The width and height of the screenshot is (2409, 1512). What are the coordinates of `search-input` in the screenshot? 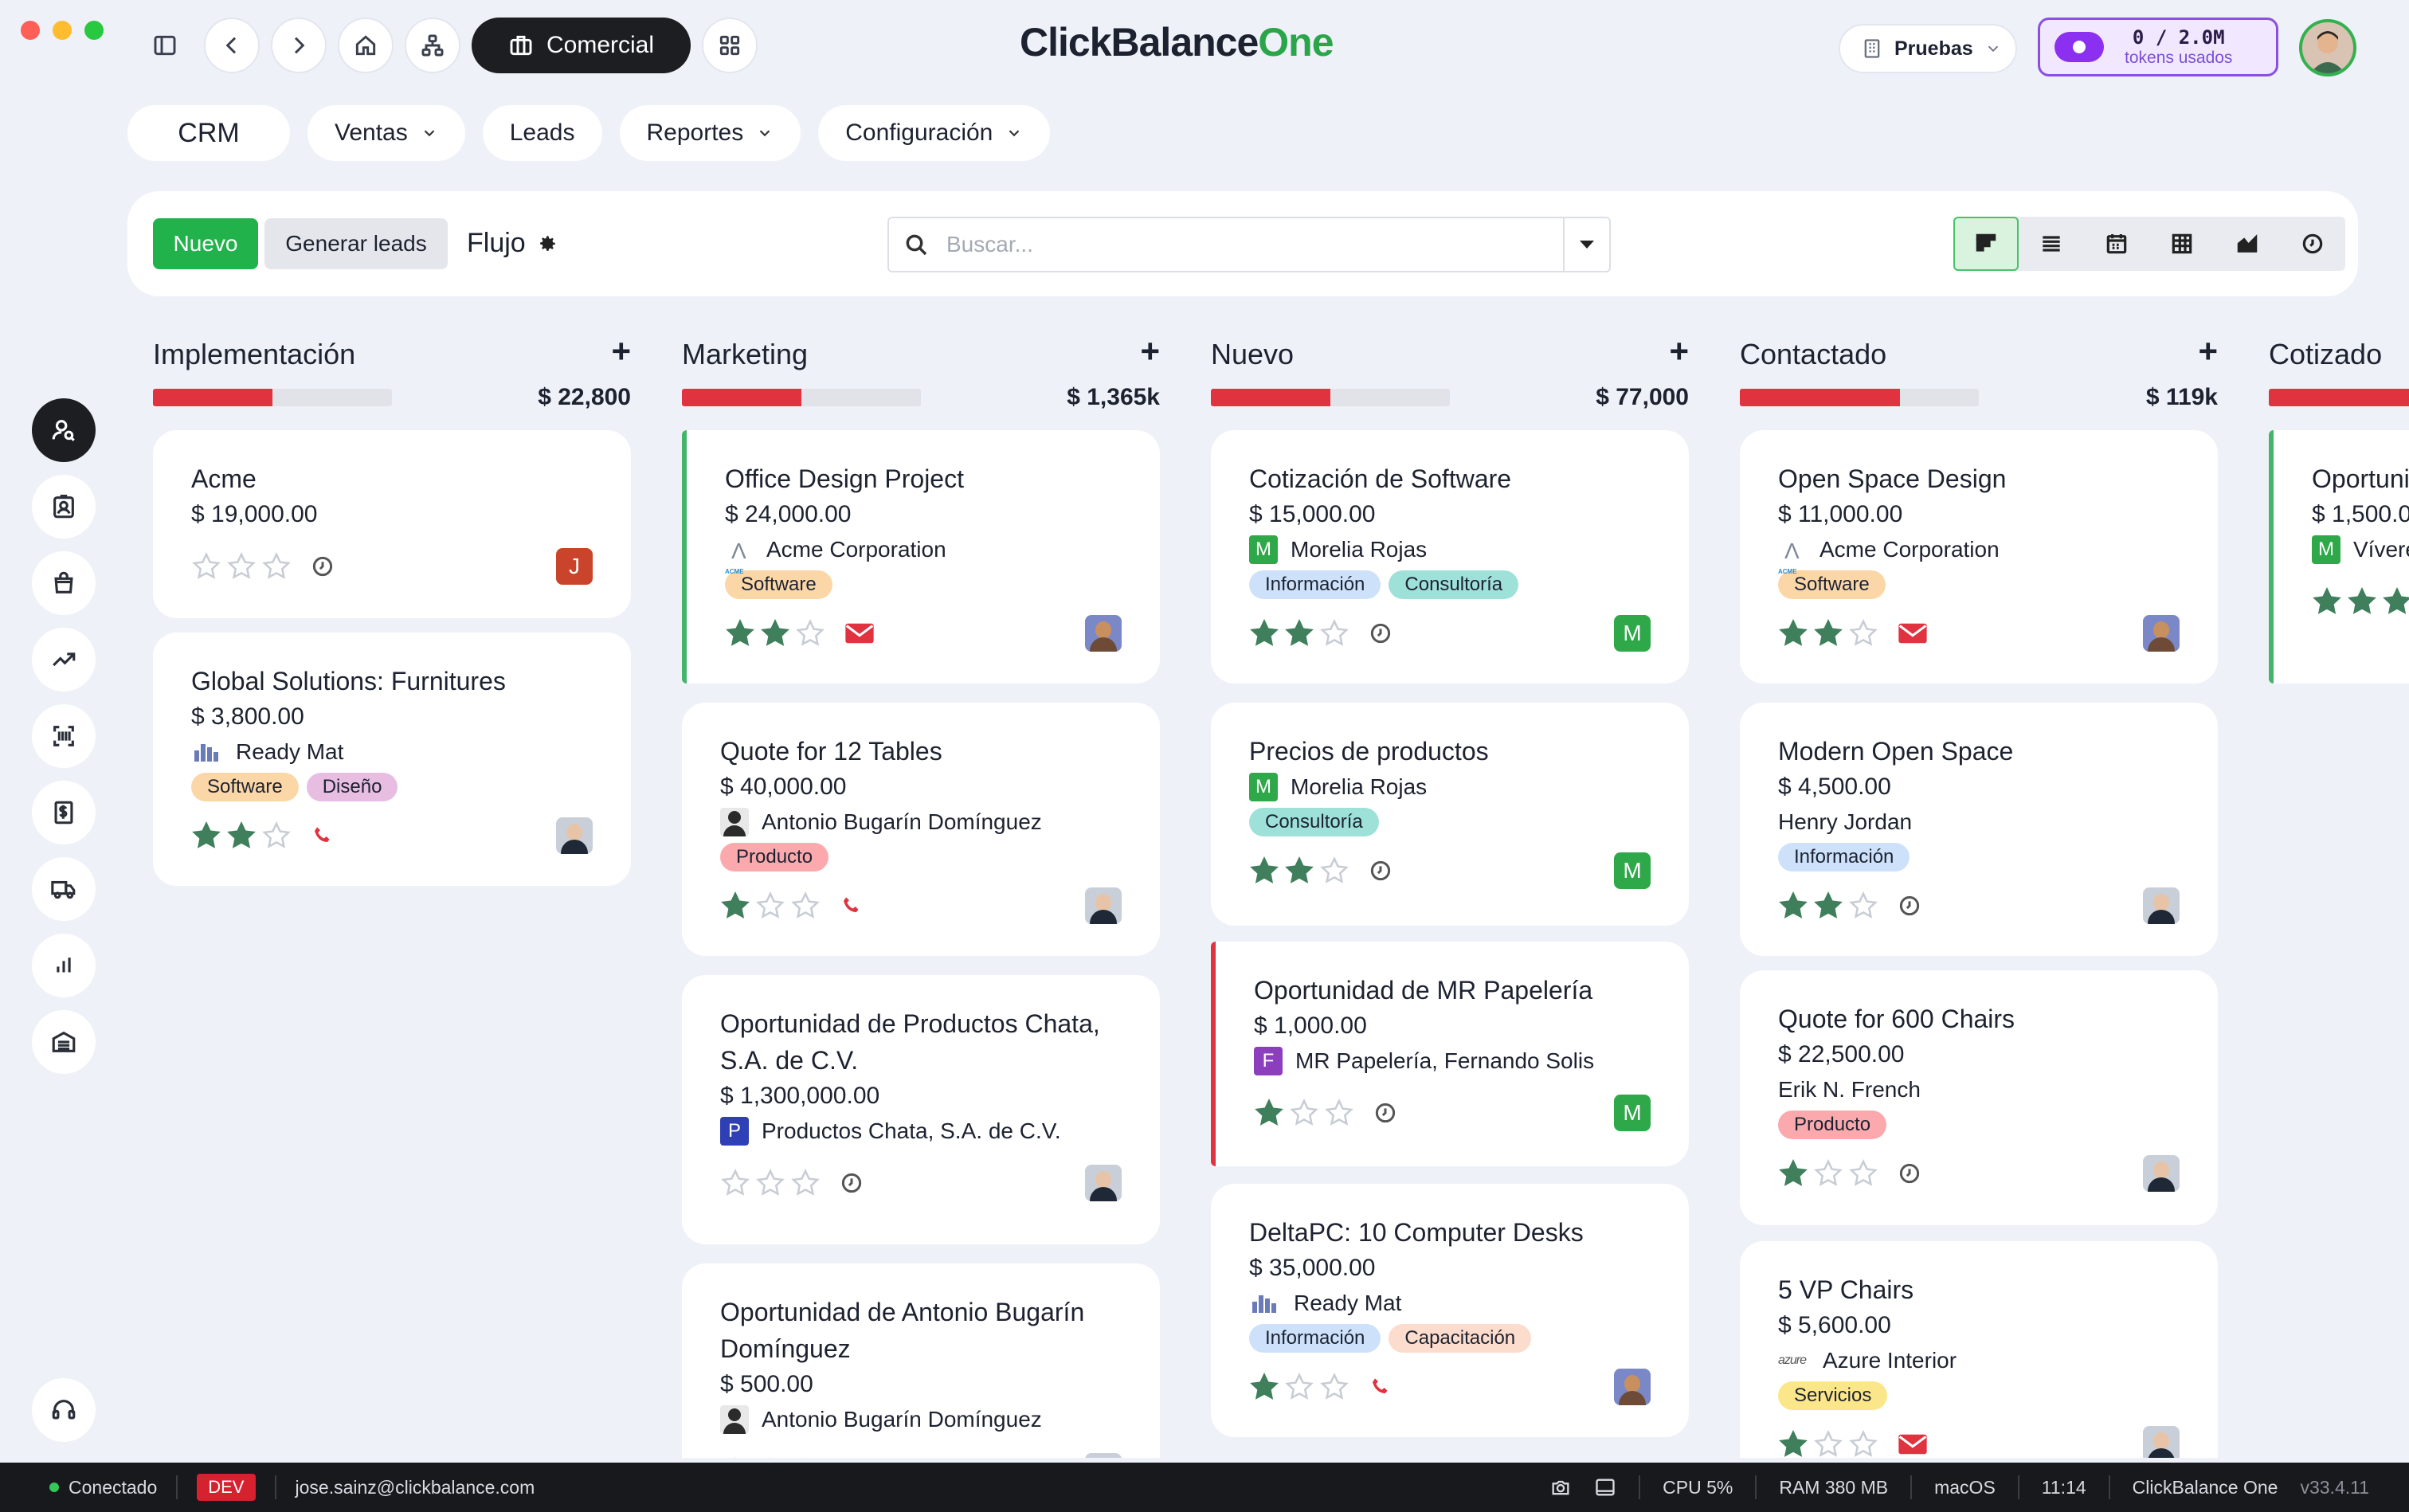 It's located at (1241, 244).